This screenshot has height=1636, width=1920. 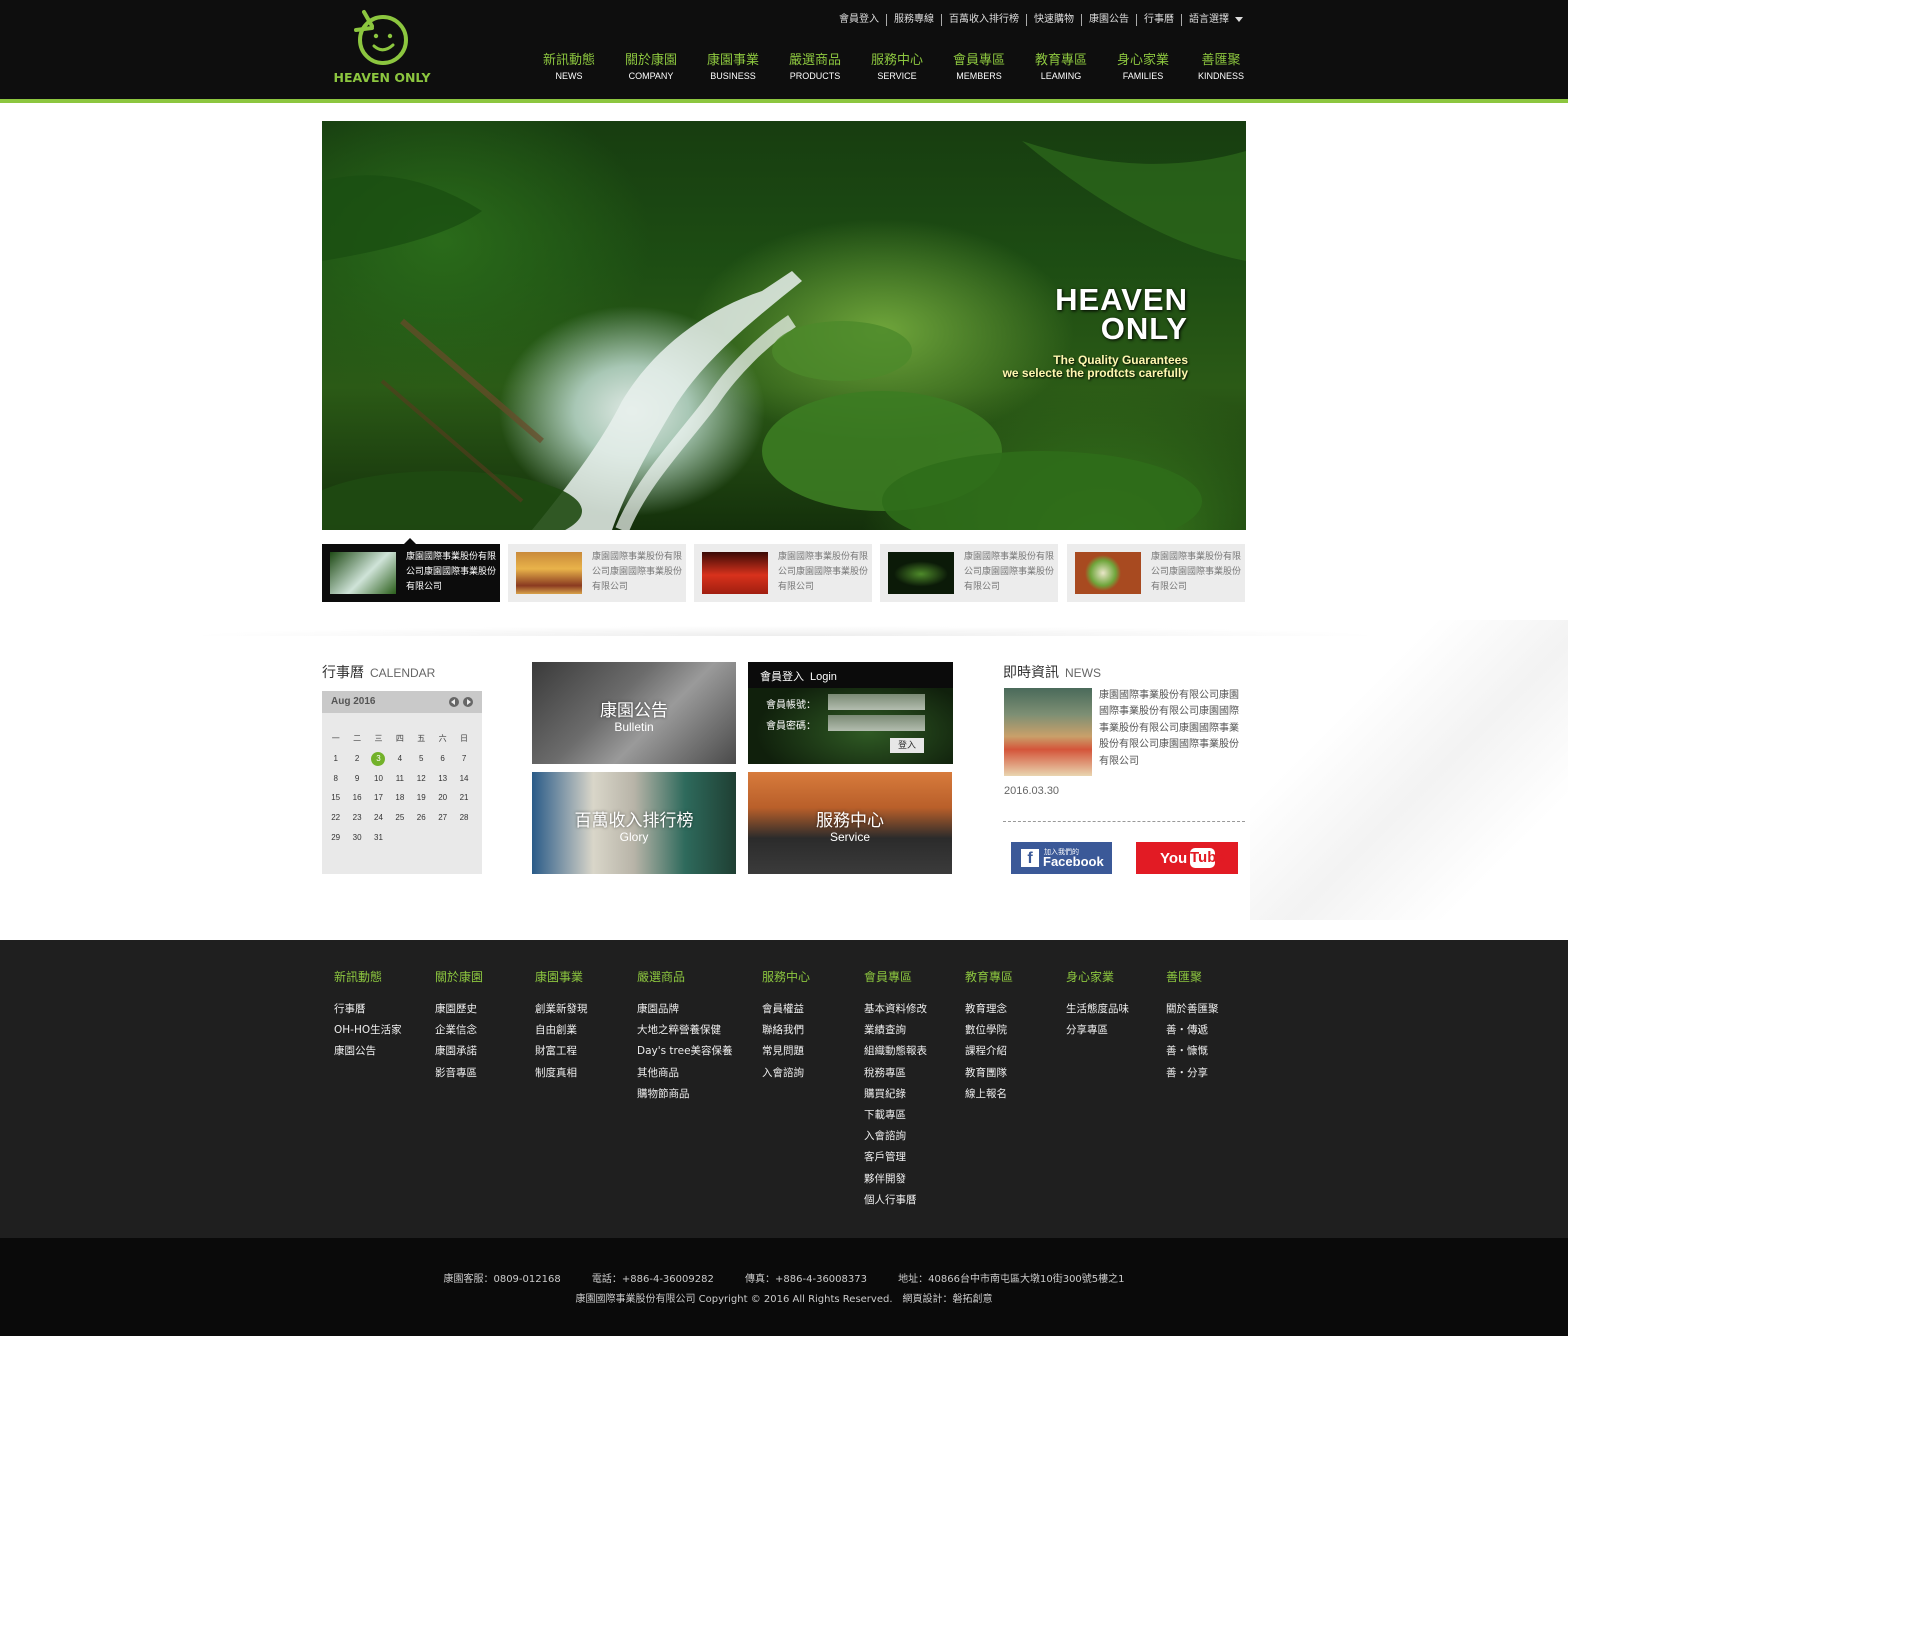 What do you see at coordinates (454, 702) in the screenshot?
I see `prev-month-icon` at bounding box center [454, 702].